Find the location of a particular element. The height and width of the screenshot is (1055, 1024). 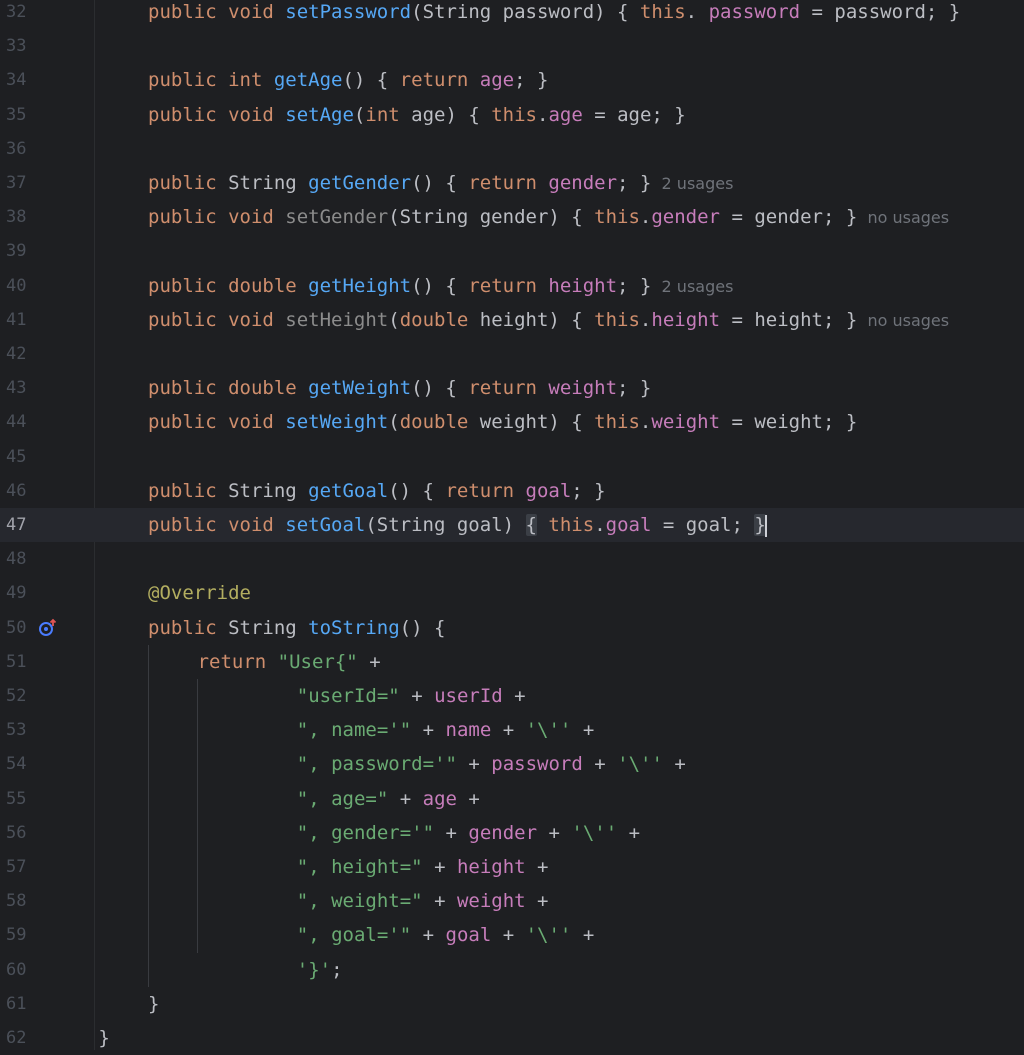

code-token: "userId=" is located at coordinates (348, 696).